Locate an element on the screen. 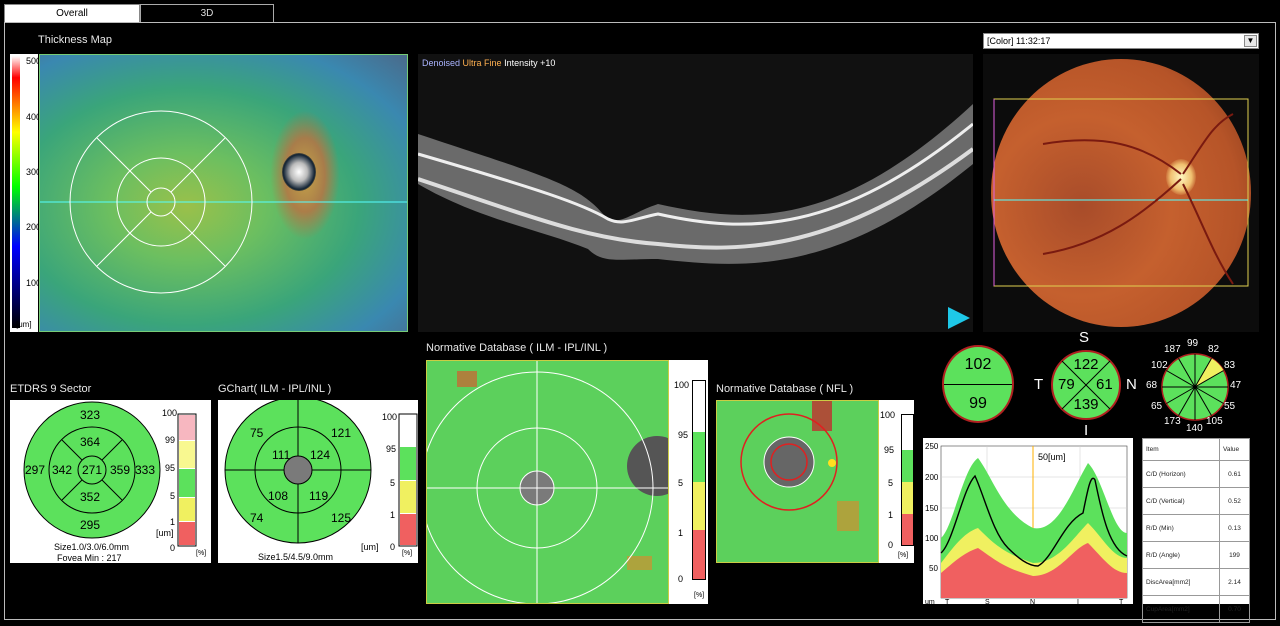 The width and height of the screenshot is (1280, 626). tsnit-ytick-250: 250 is located at coordinates (932, 446).